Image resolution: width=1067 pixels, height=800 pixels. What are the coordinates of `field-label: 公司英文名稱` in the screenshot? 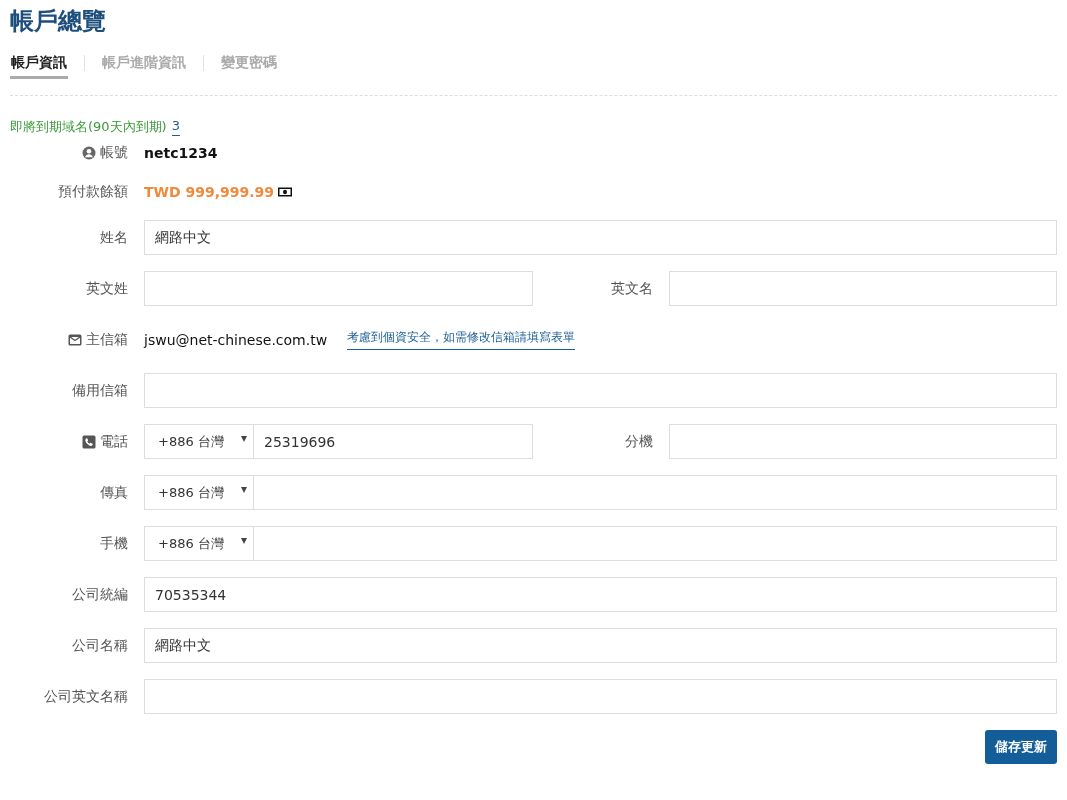 It's located at (86, 696).